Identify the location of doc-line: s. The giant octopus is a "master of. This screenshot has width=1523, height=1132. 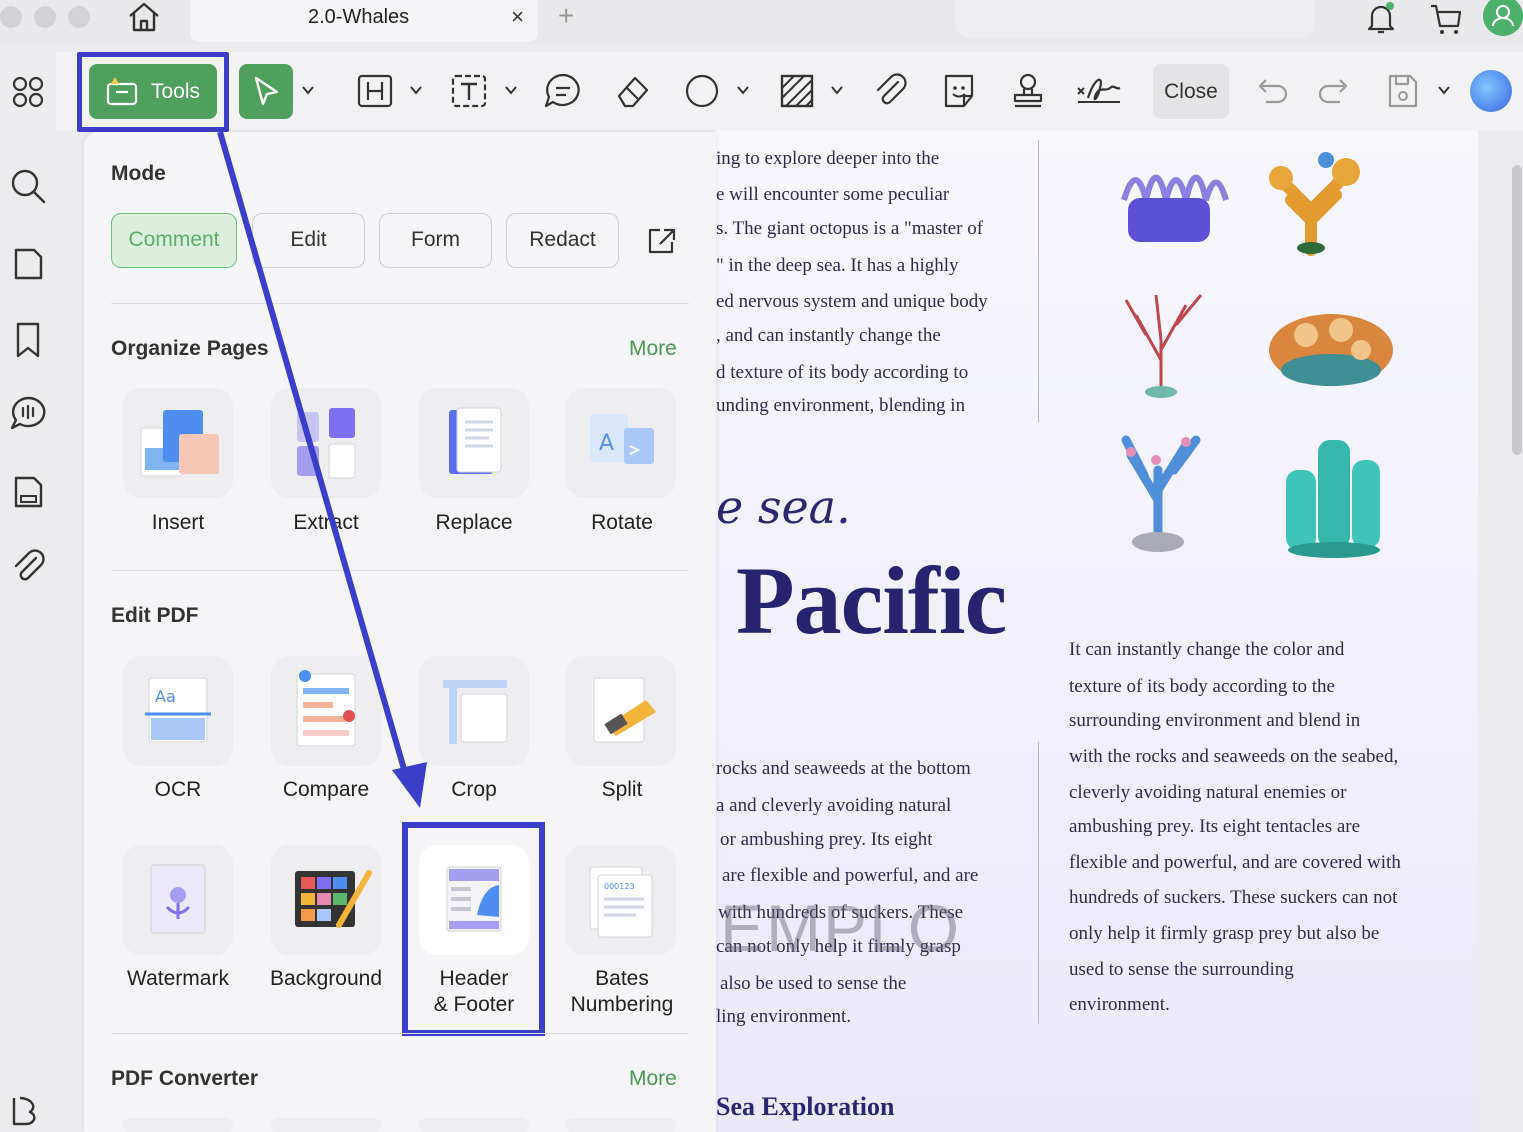
(850, 228).